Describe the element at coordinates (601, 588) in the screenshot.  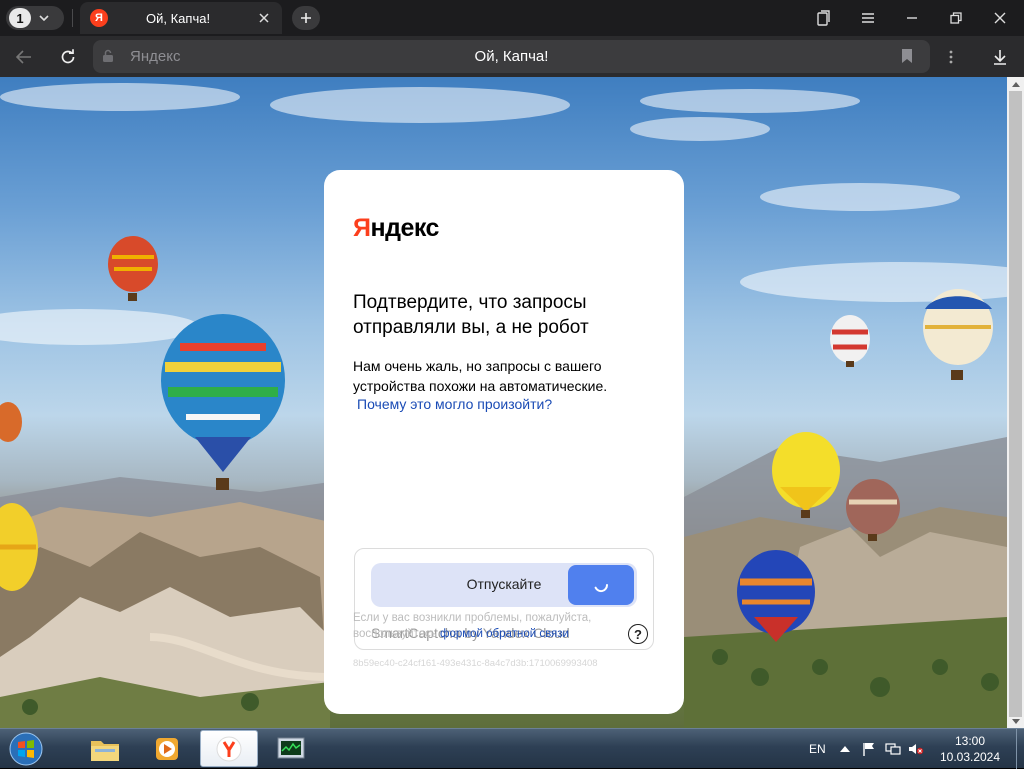
I see `spinner-icon` at that location.